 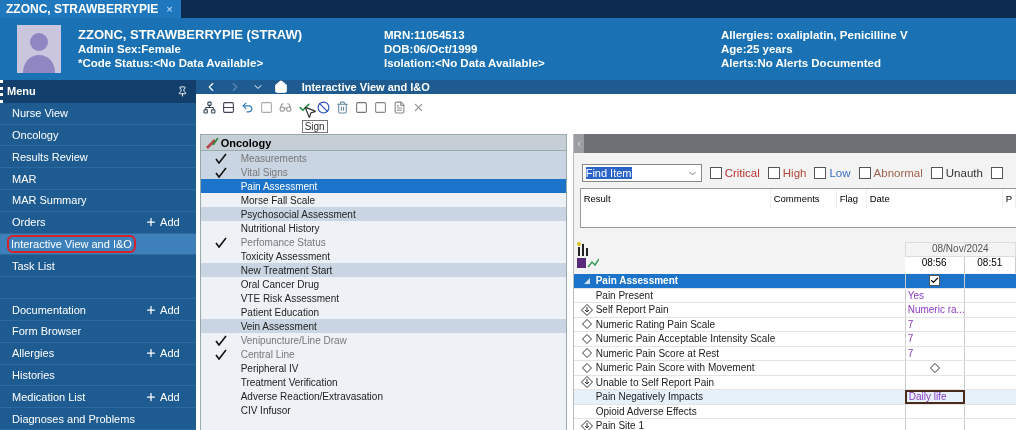 I want to click on sidebar-item: Documentation Add, so click(x=98, y=310).